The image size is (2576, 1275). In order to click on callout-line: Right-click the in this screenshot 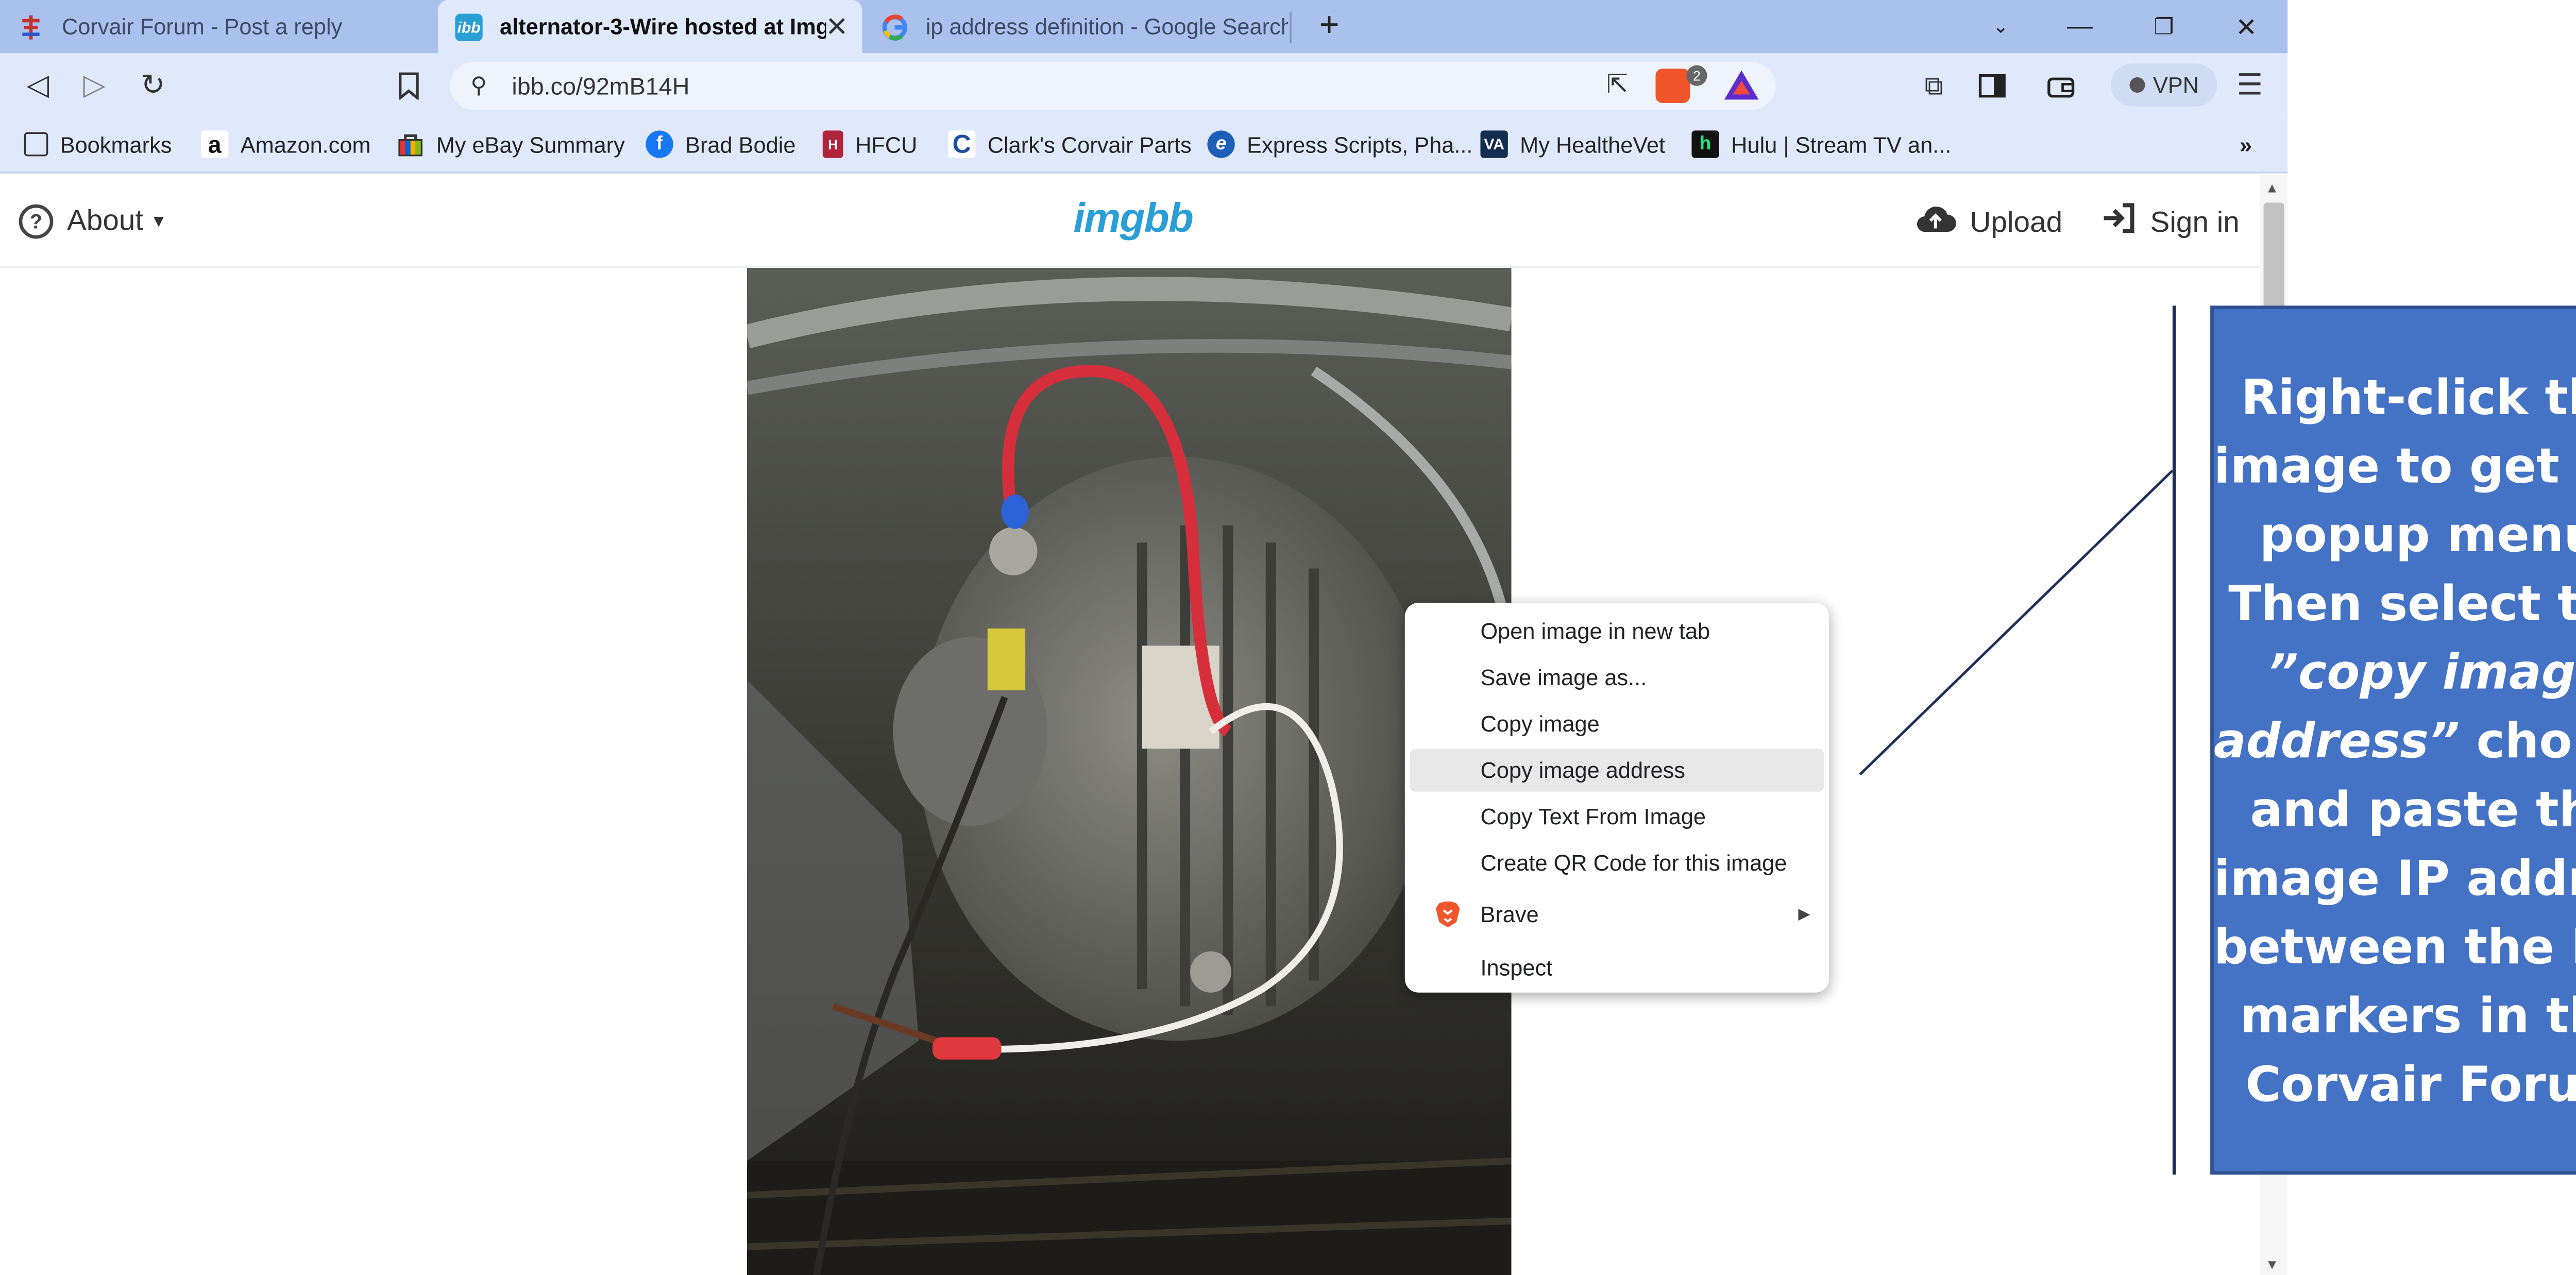, I will do `click(2408, 397)`.